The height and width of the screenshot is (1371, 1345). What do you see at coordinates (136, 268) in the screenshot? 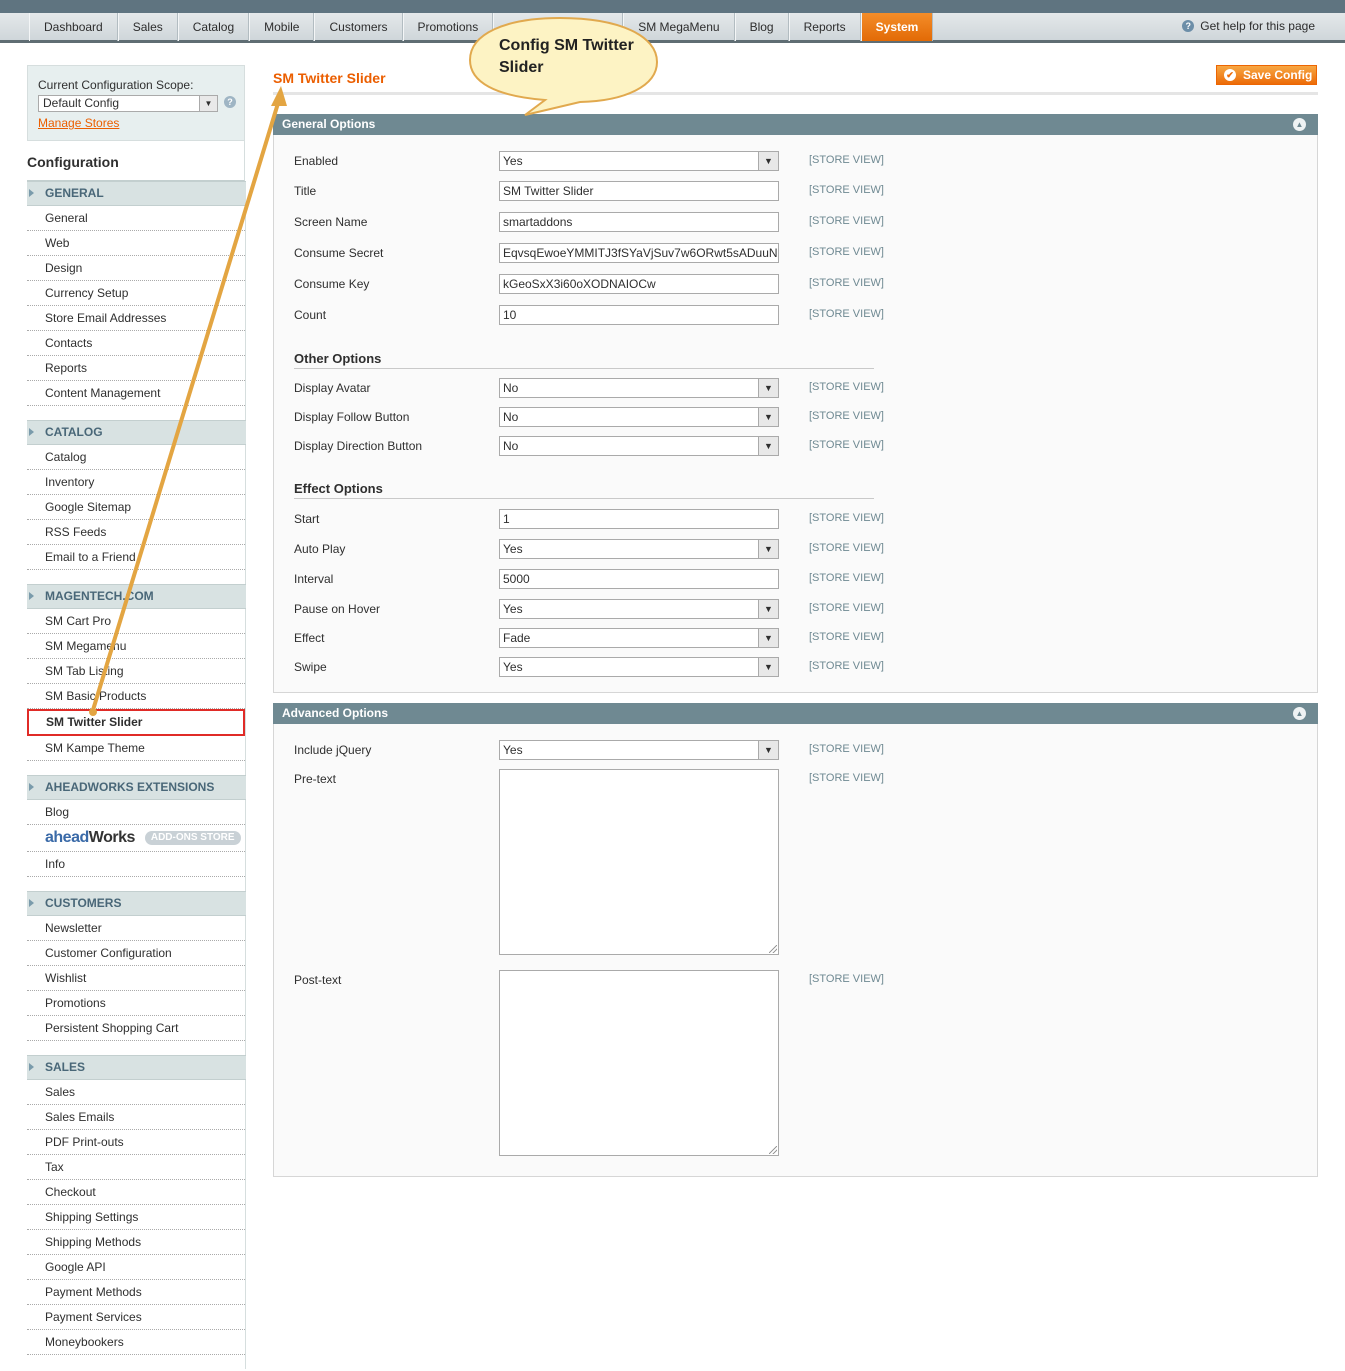
I see `sidebar-item-design: Design` at bounding box center [136, 268].